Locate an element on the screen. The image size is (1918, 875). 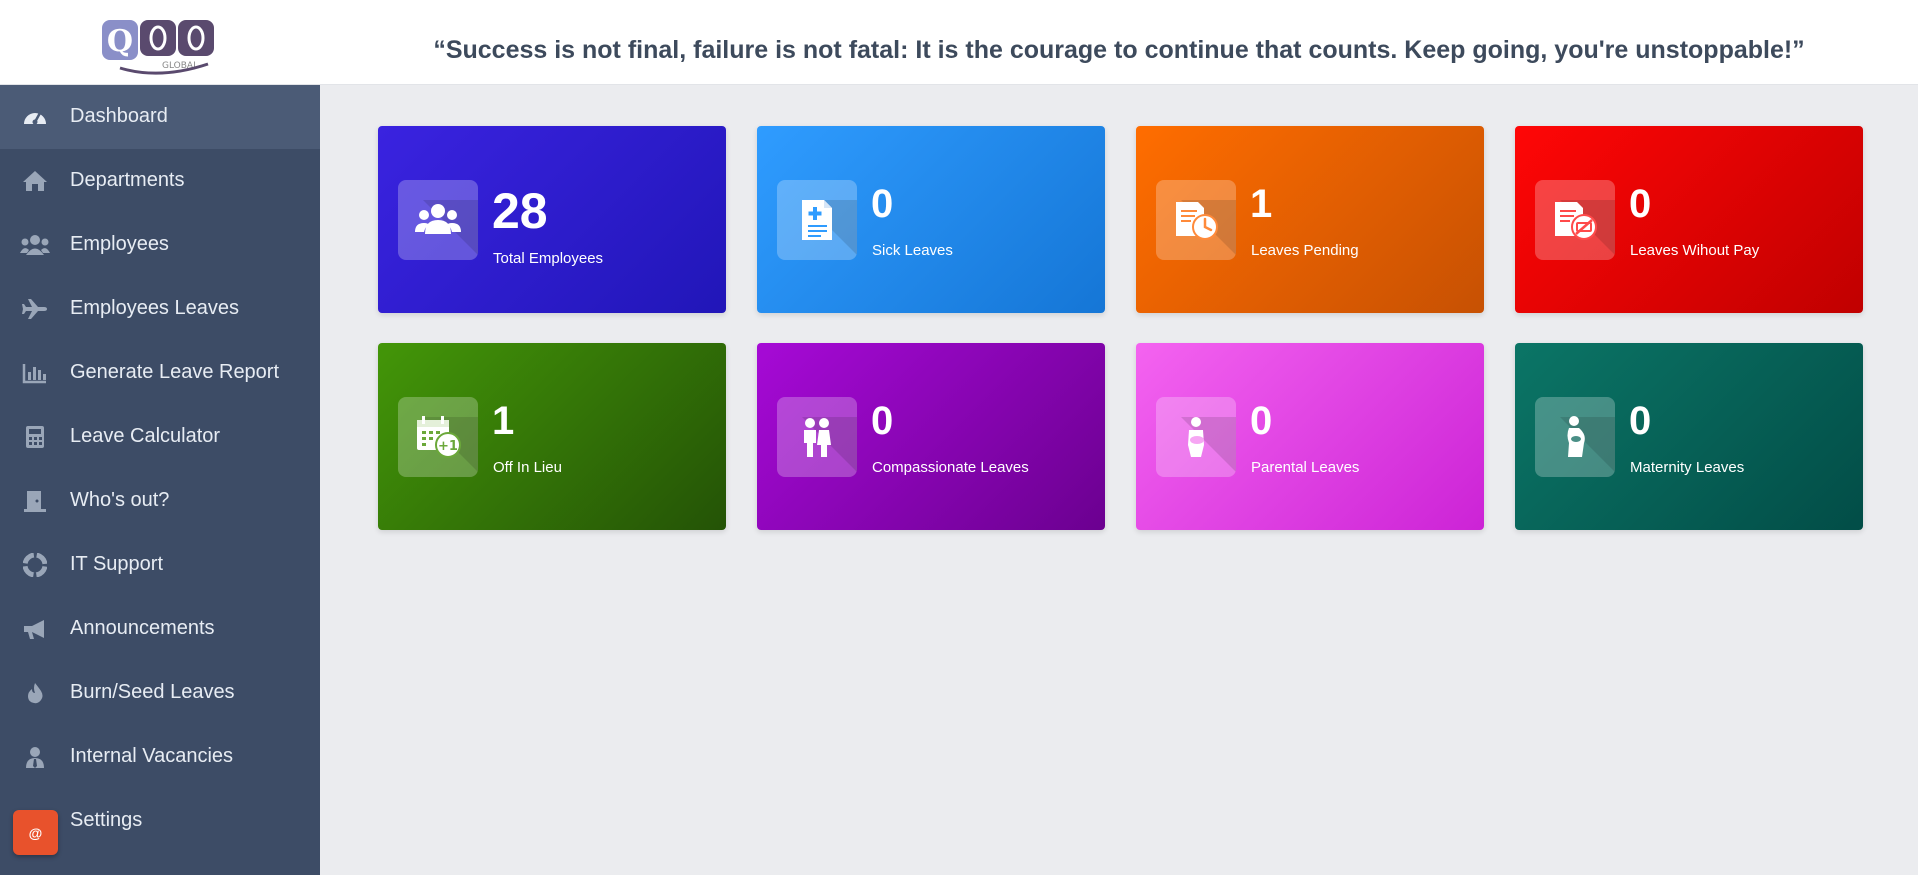
sidebar-item-label: Announcements is located at coordinates (142, 628).